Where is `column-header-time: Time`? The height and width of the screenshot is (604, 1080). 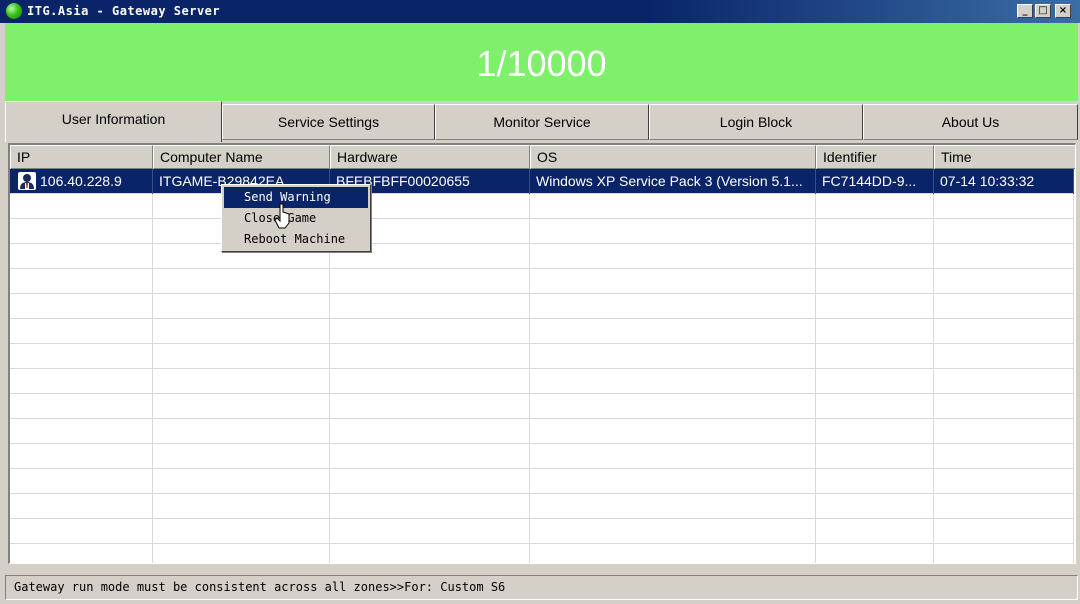
column-header-time: Time is located at coordinates (1004, 157).